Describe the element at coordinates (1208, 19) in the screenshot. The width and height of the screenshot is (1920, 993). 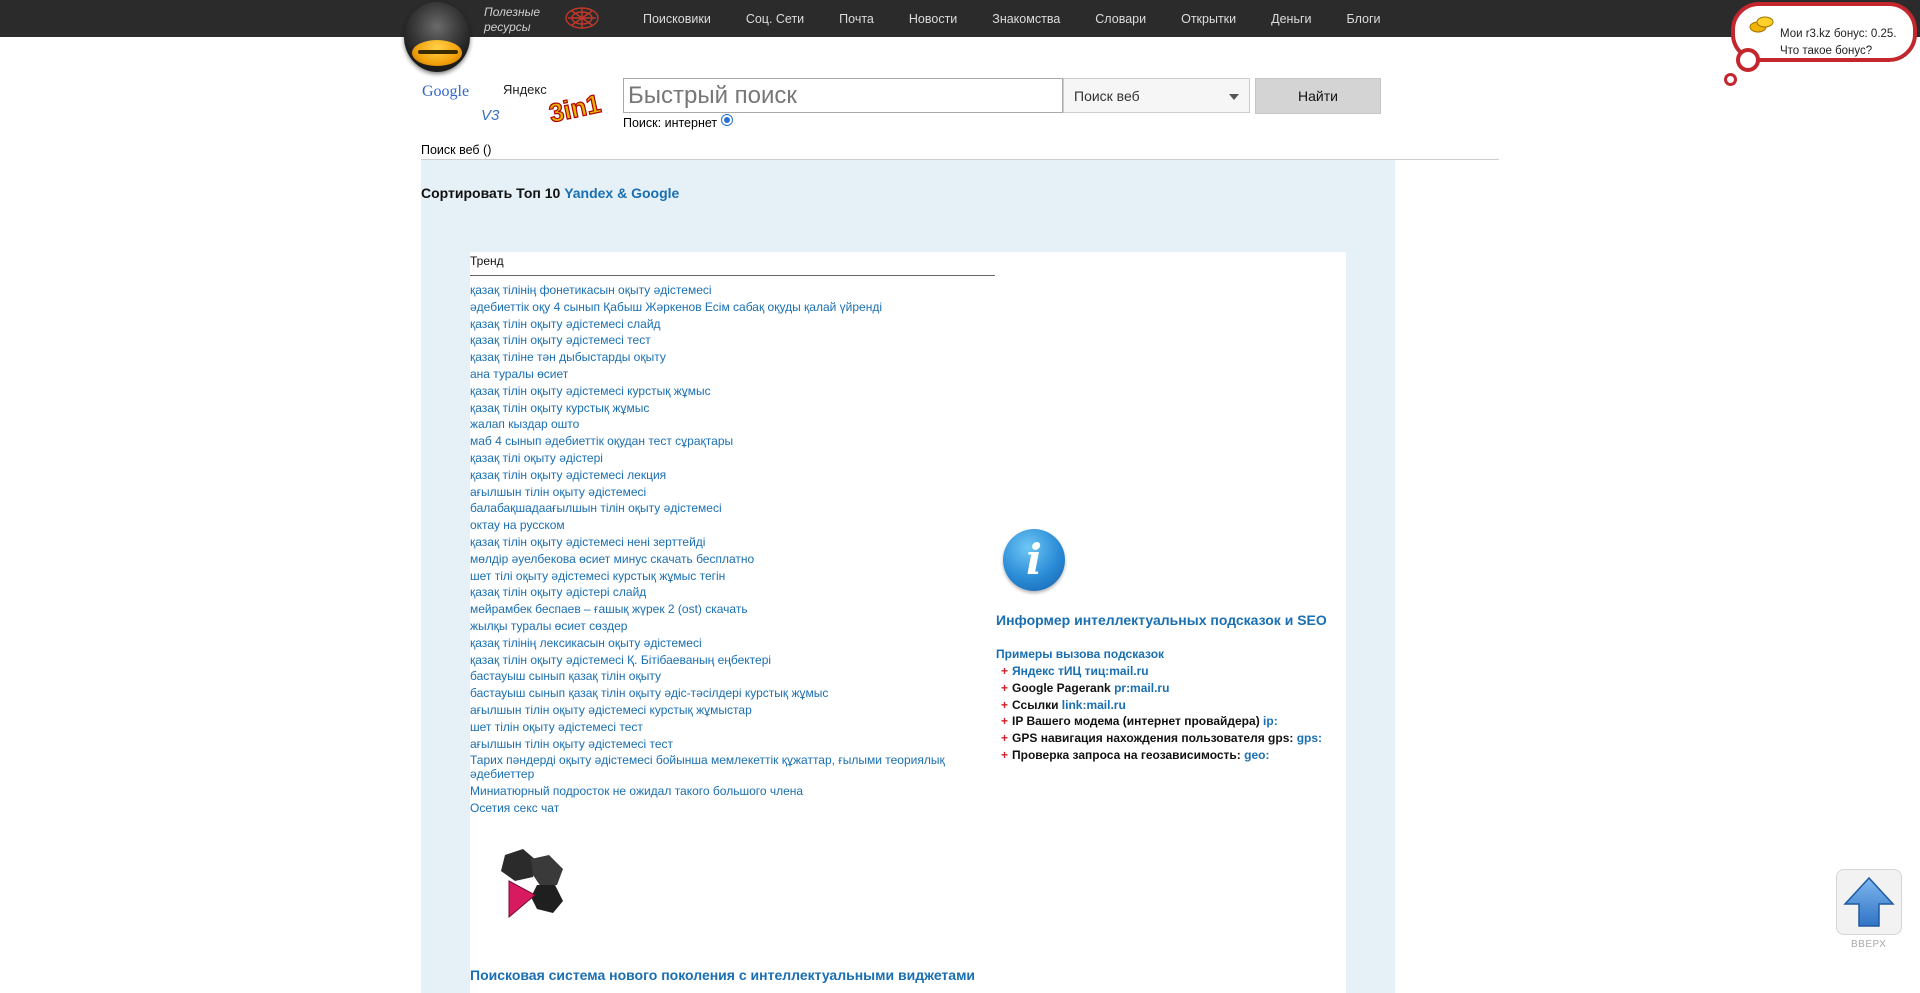
I see `nav-postcards: Открытки` at that location.